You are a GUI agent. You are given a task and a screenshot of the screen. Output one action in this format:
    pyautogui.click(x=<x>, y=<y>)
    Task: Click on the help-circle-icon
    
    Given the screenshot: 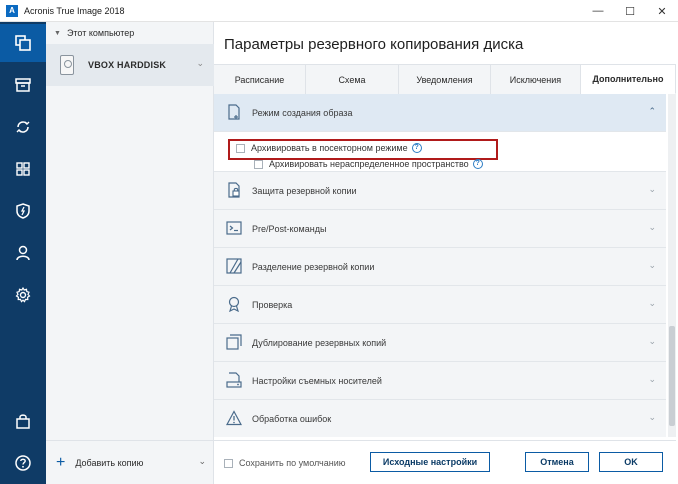 What is the action you would take?
    pyautogui.click(x=23, y=463)
    